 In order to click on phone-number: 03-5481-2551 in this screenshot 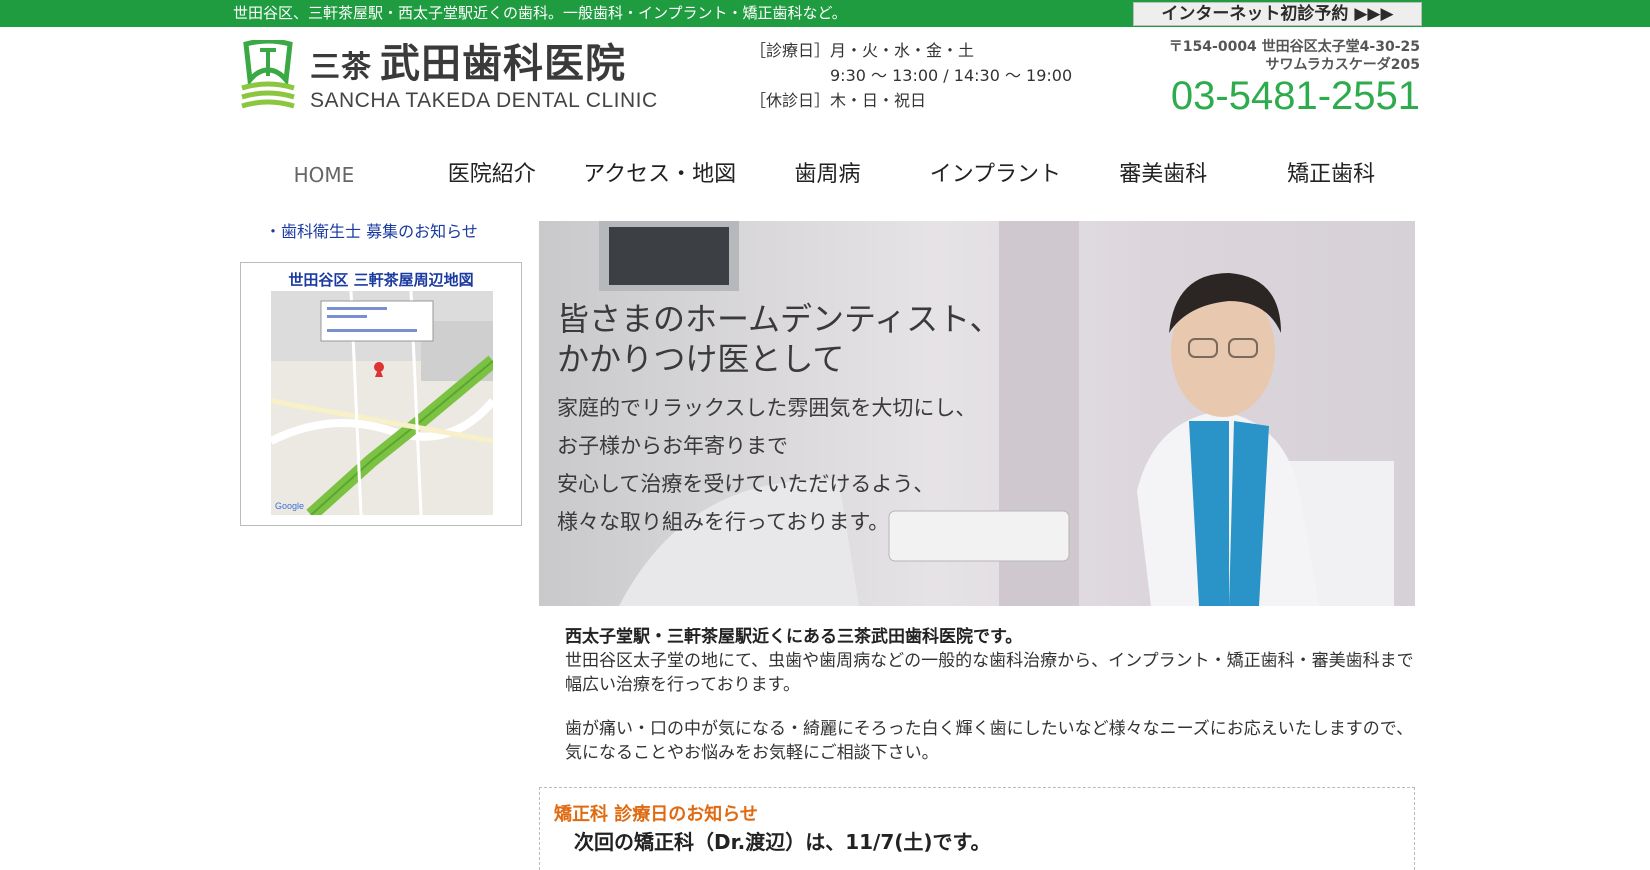, I will do `click(1275, 96)`.